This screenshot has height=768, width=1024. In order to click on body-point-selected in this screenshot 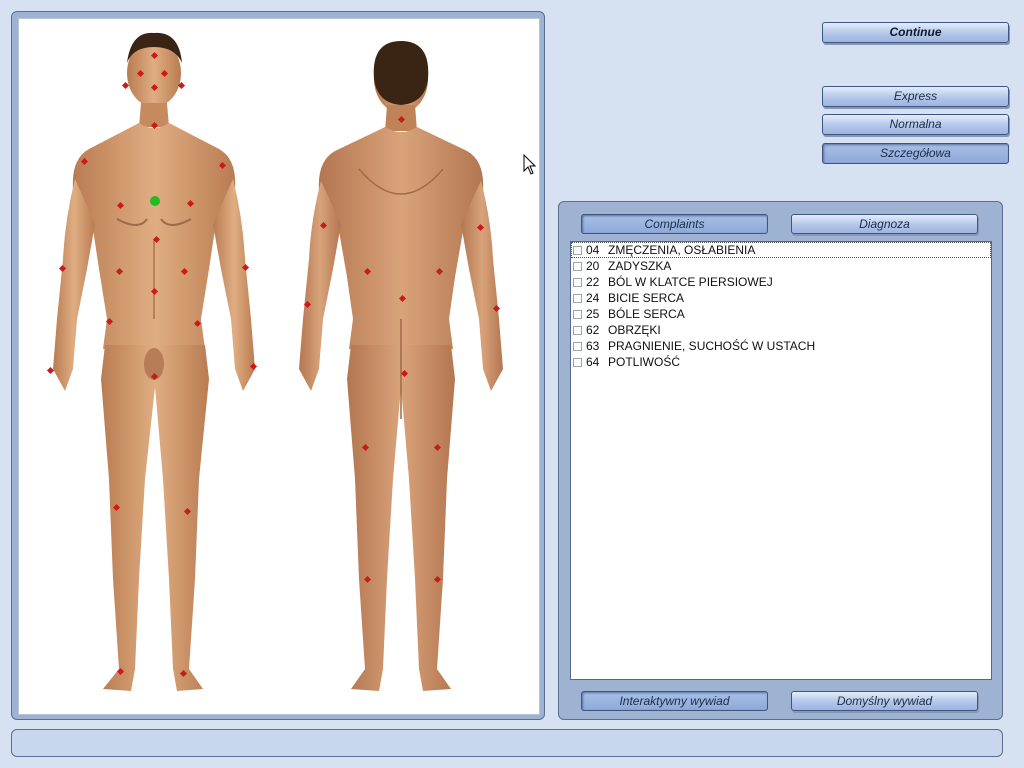, I will do `click(155, 201)`.